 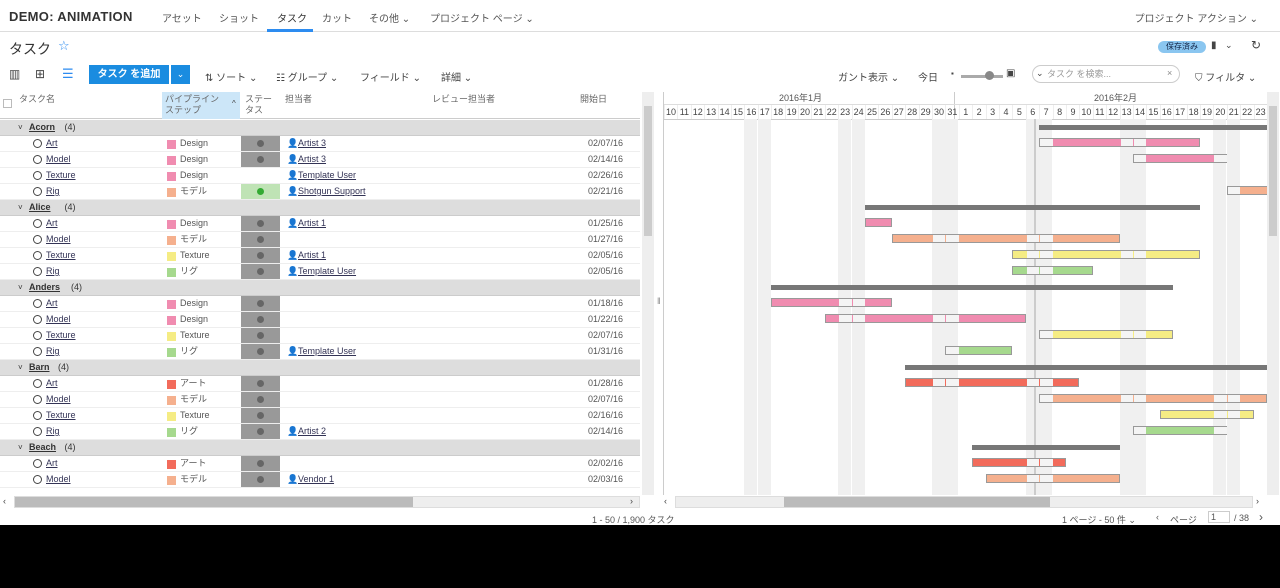 What do you see at coordinates (1229, 45) in the screenshot?
I see `chevron-down-icon: ⌄` at bounding box center [1229, 45].